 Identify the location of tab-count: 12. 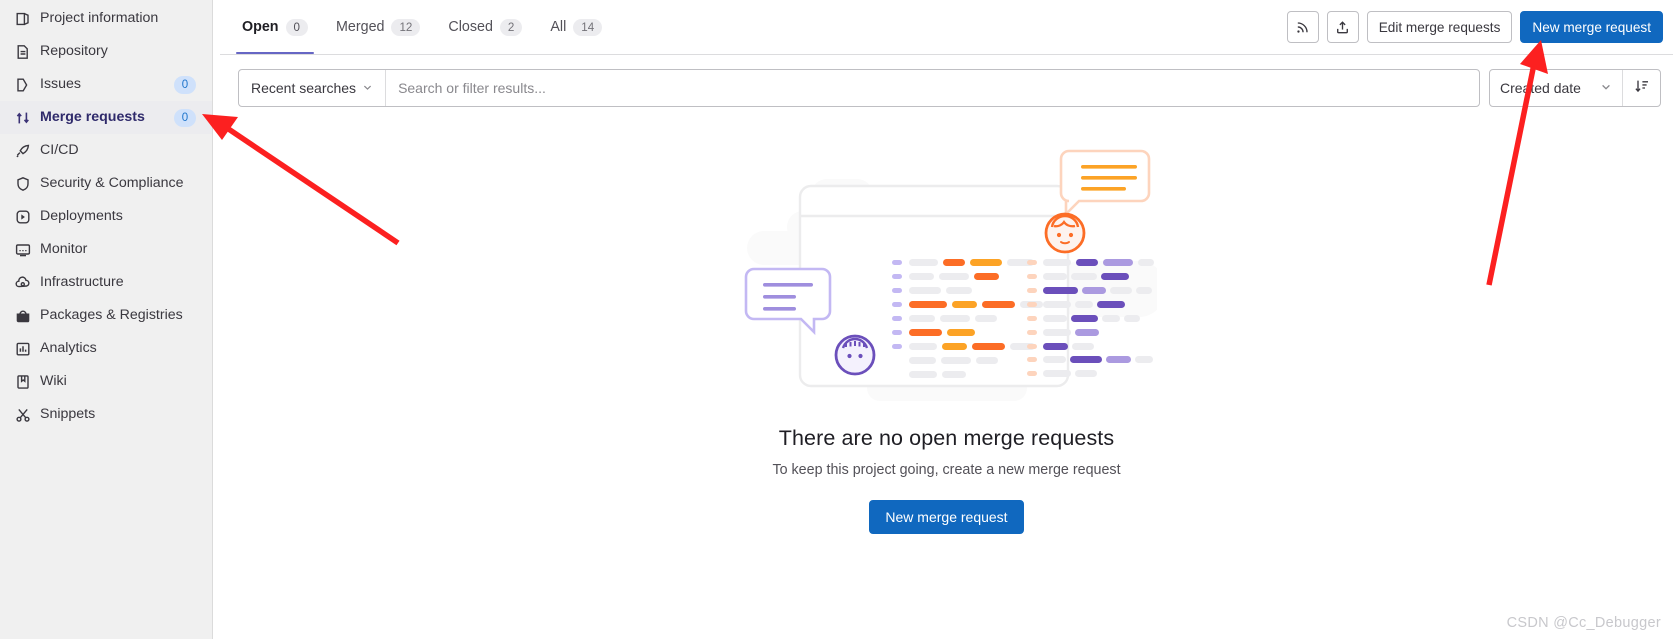
(406, 27).